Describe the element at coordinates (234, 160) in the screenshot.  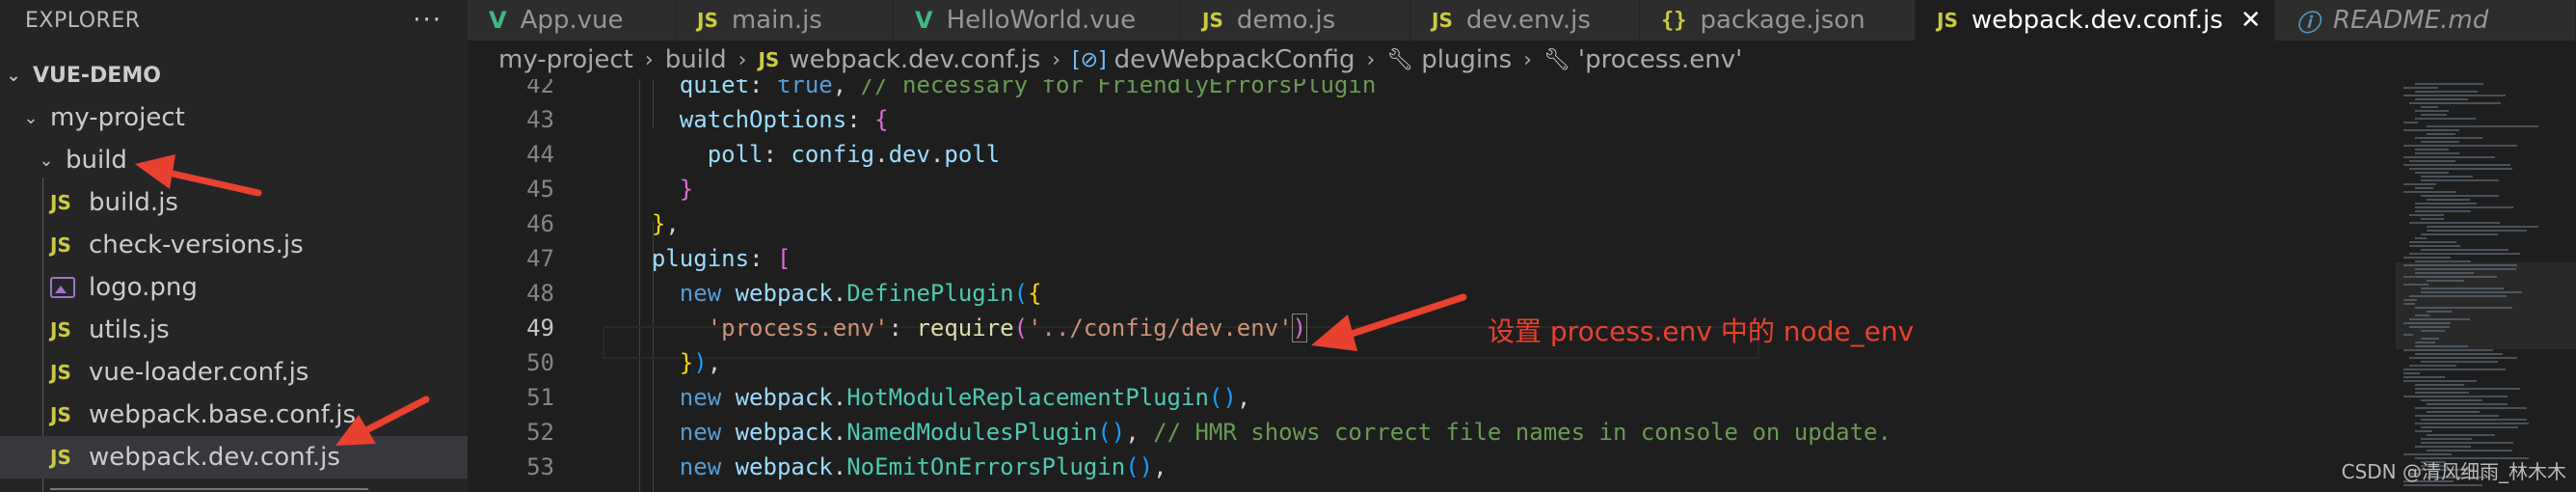
I see `tree-folder-build: ⌄ build` at that location.